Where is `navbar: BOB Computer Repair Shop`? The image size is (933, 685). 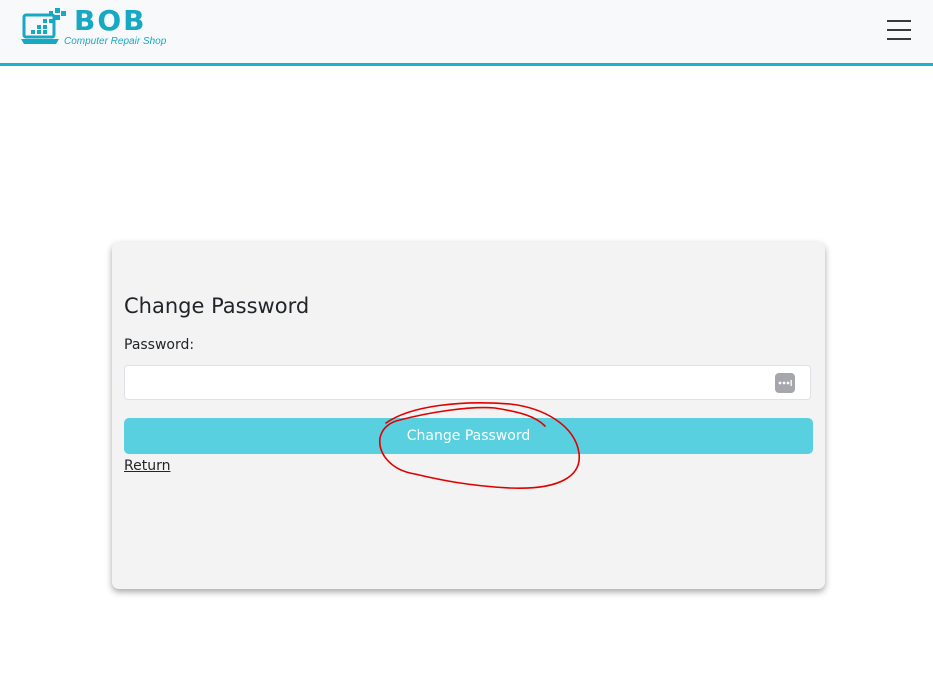
navbar: BOB Computer Repair Shop is located at coordinates (466, 33).